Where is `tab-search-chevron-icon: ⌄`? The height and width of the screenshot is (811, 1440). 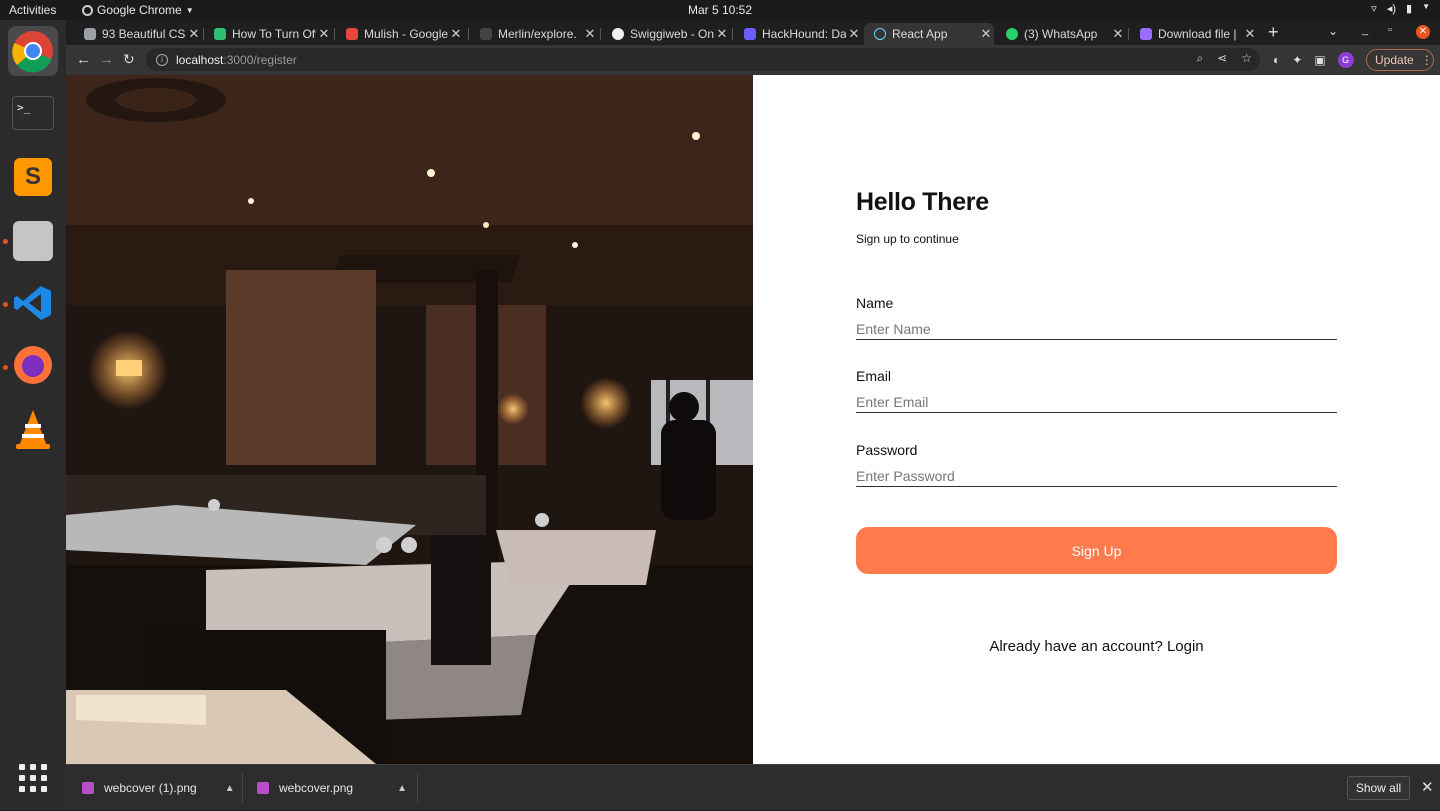 tab-search-chevron-icon: ⌄ is located at coordinates (1333, 31).